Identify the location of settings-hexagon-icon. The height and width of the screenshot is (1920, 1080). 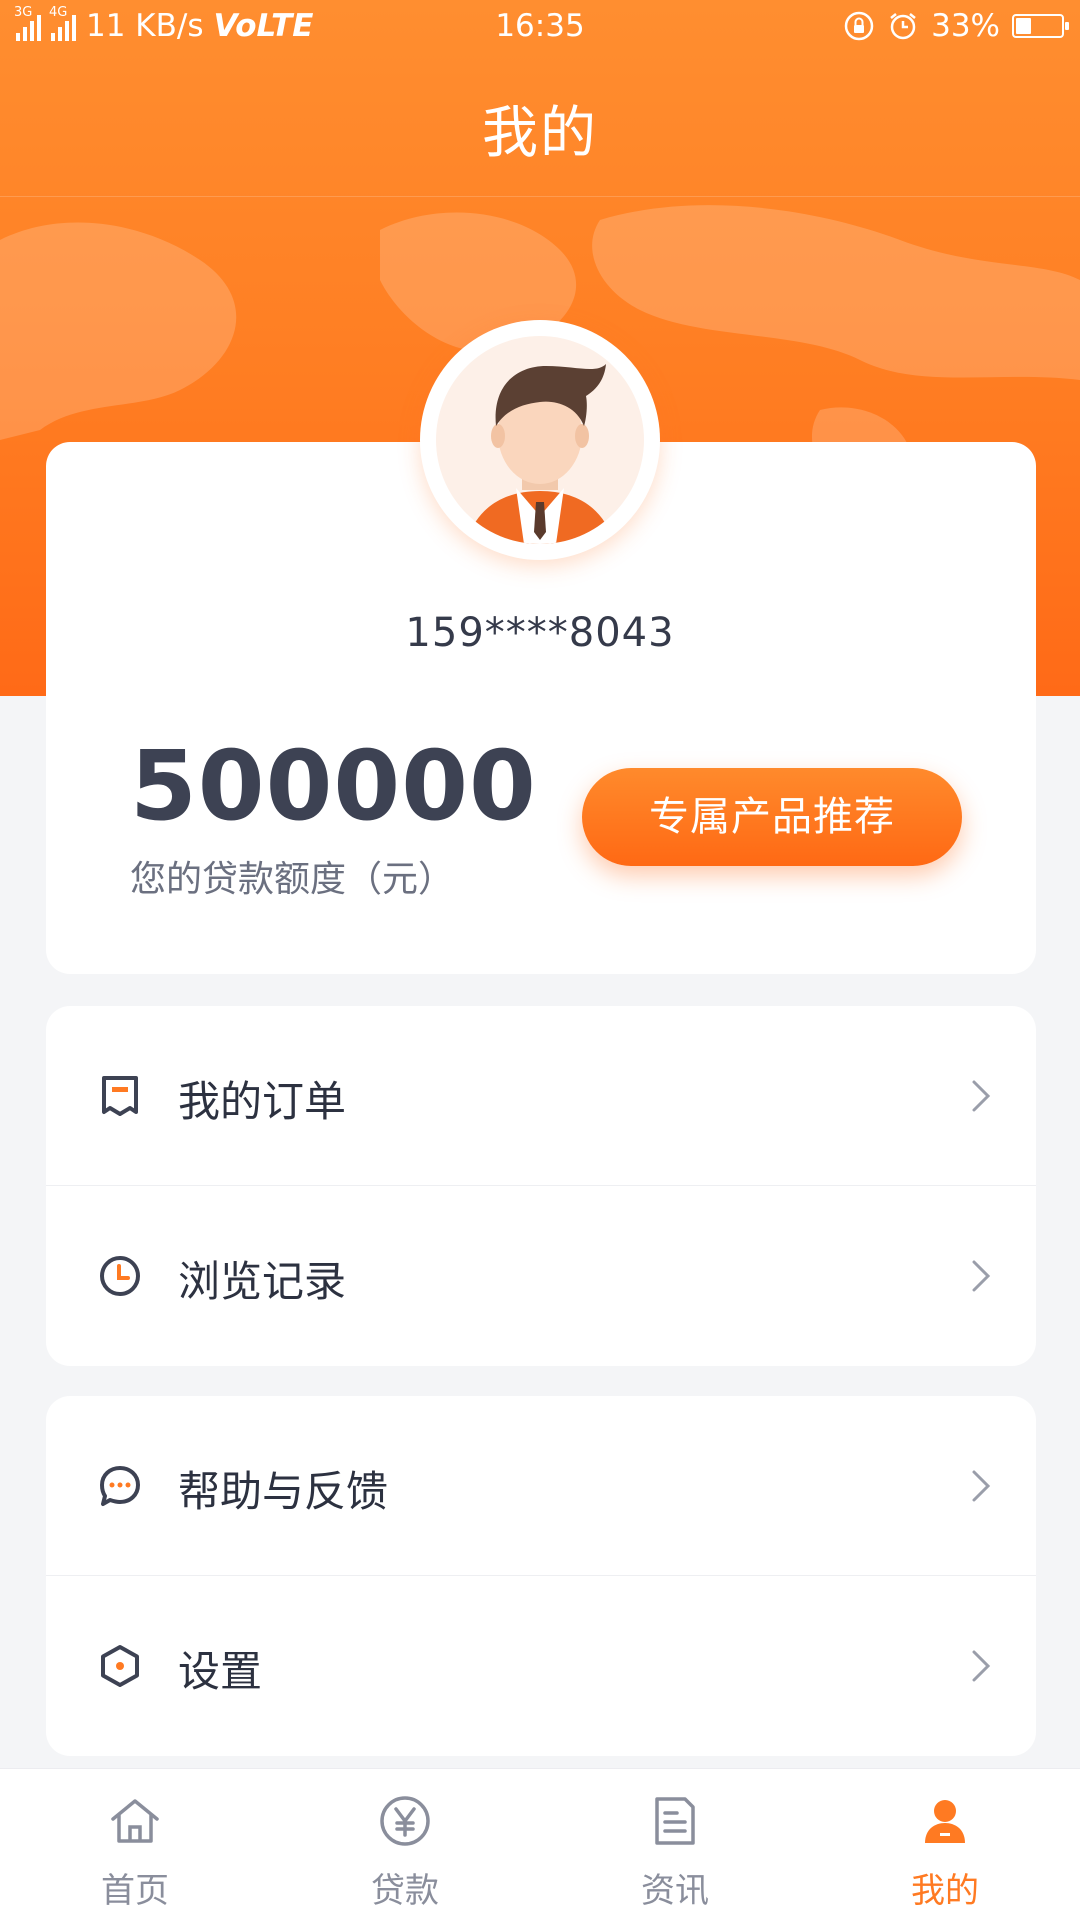
(120, 1666).